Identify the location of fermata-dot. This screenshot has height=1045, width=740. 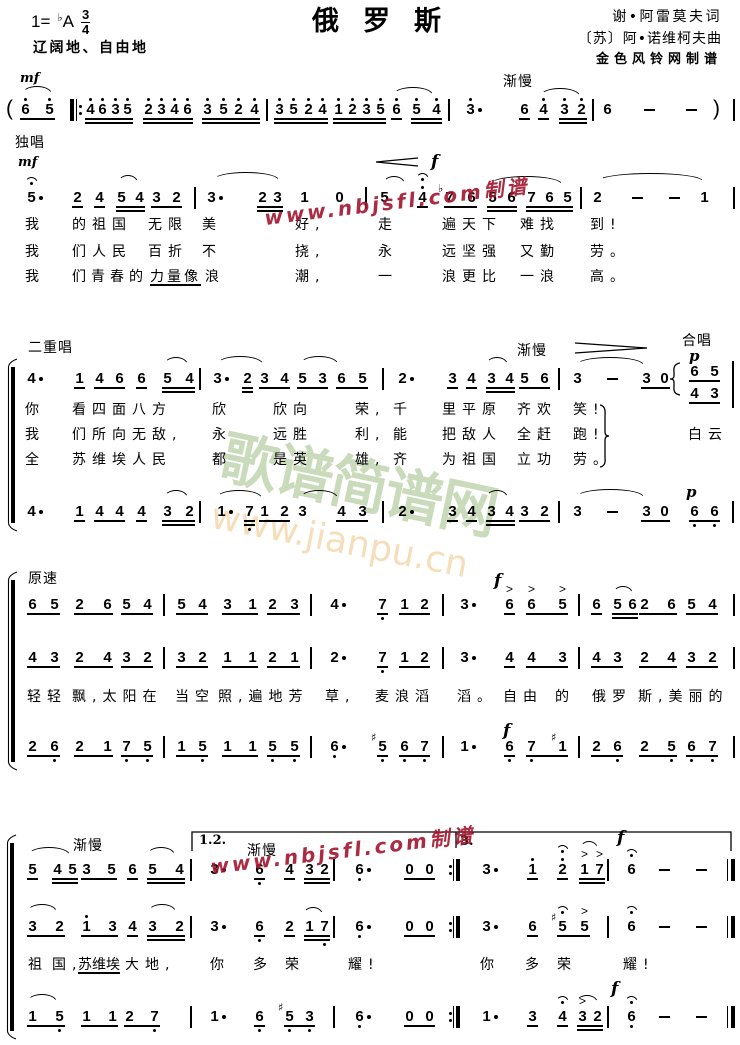
(422, 179).